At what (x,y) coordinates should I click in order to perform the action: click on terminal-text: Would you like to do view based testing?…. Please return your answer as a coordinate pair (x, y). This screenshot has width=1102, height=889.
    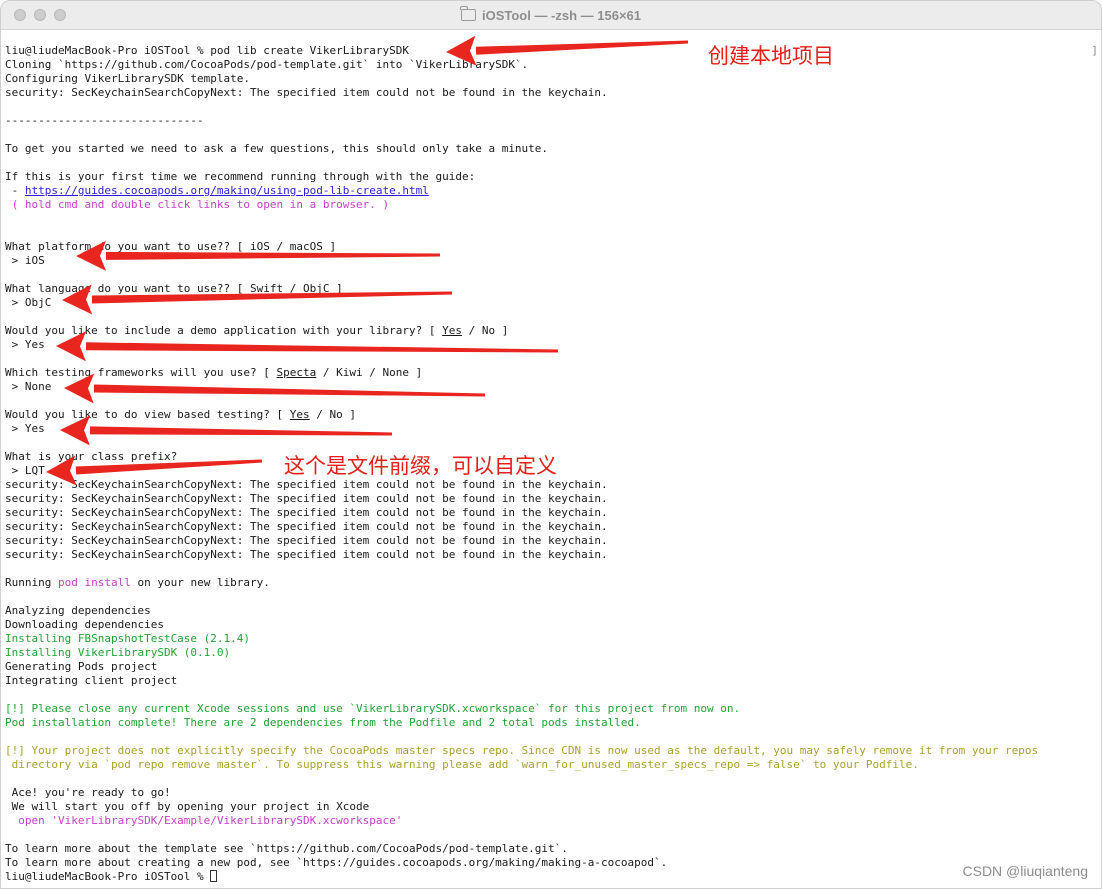
    Looking at the image, I should click on (147, 414).